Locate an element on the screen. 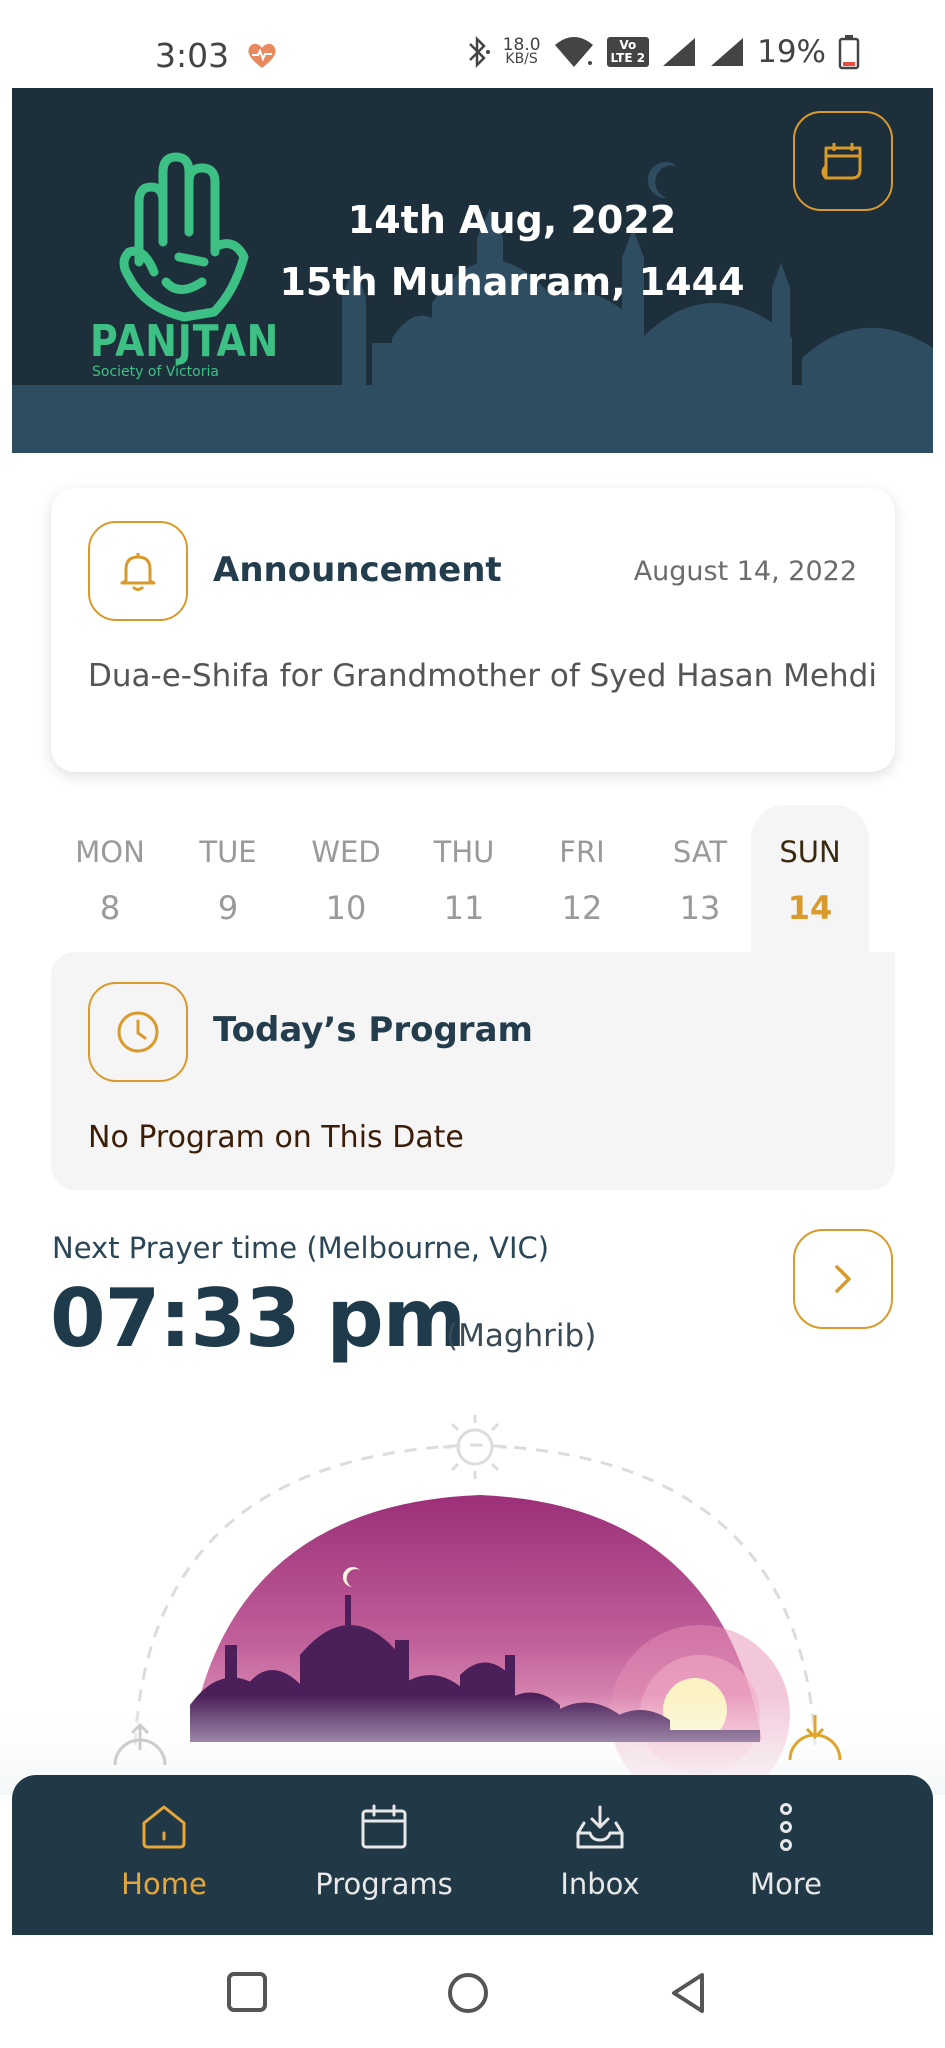 The width and height of the screenshot is (945, 2048). chevron-right-icon is located at coordinates (843, 1279).